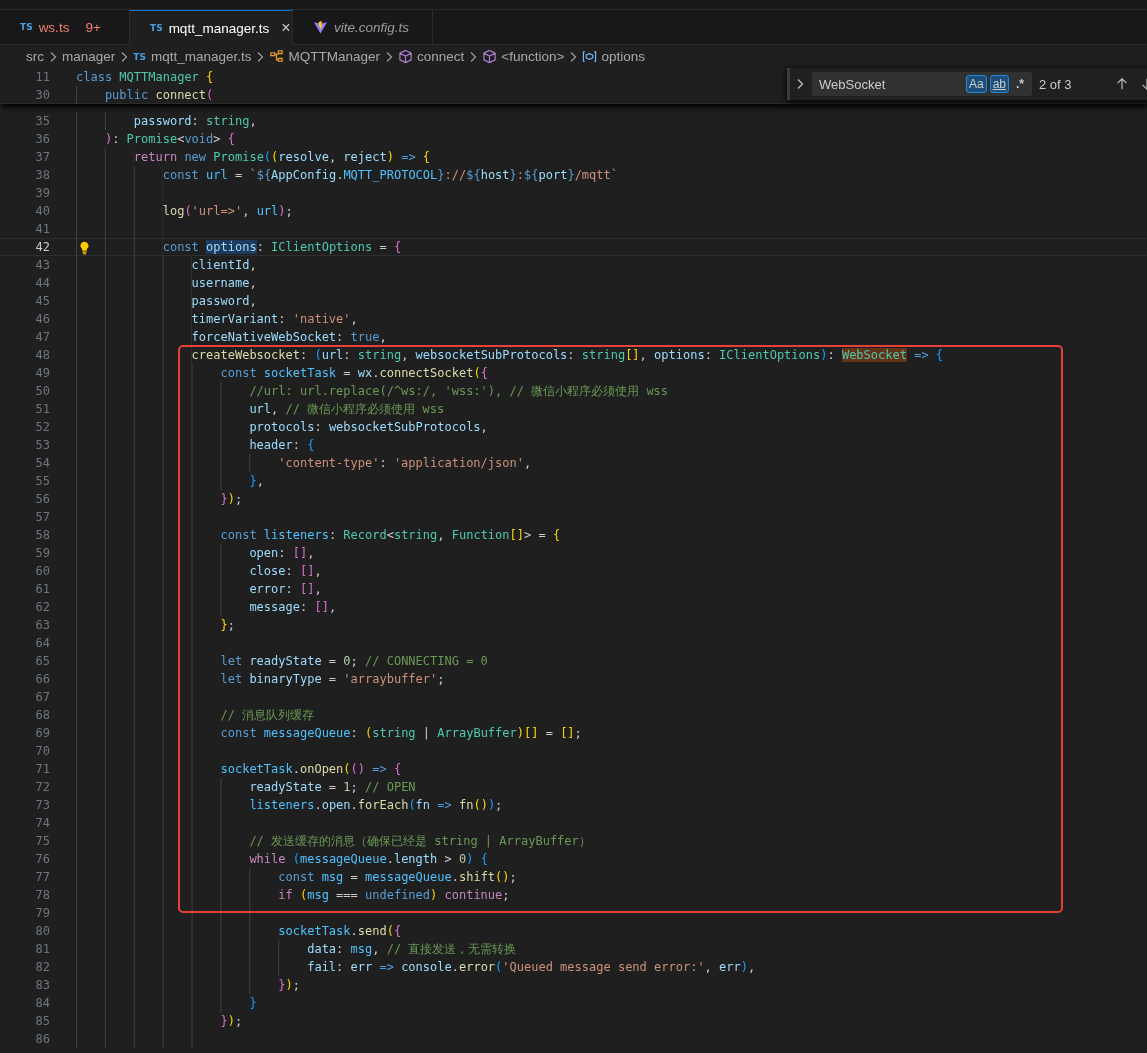 This screenshot has width=1147, height=1053. I want to click on line-number: 74, so click(42, 823).